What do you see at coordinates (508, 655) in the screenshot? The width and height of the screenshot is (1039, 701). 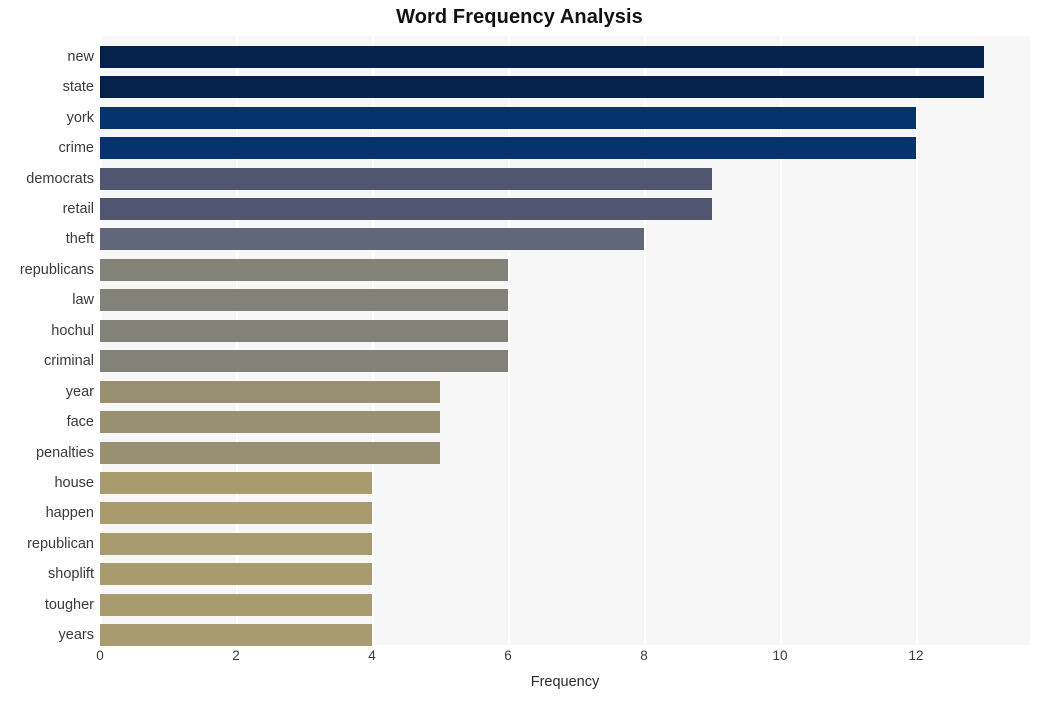 I see `x-axis-tick-label: 6` at bounding box center [508, 655].